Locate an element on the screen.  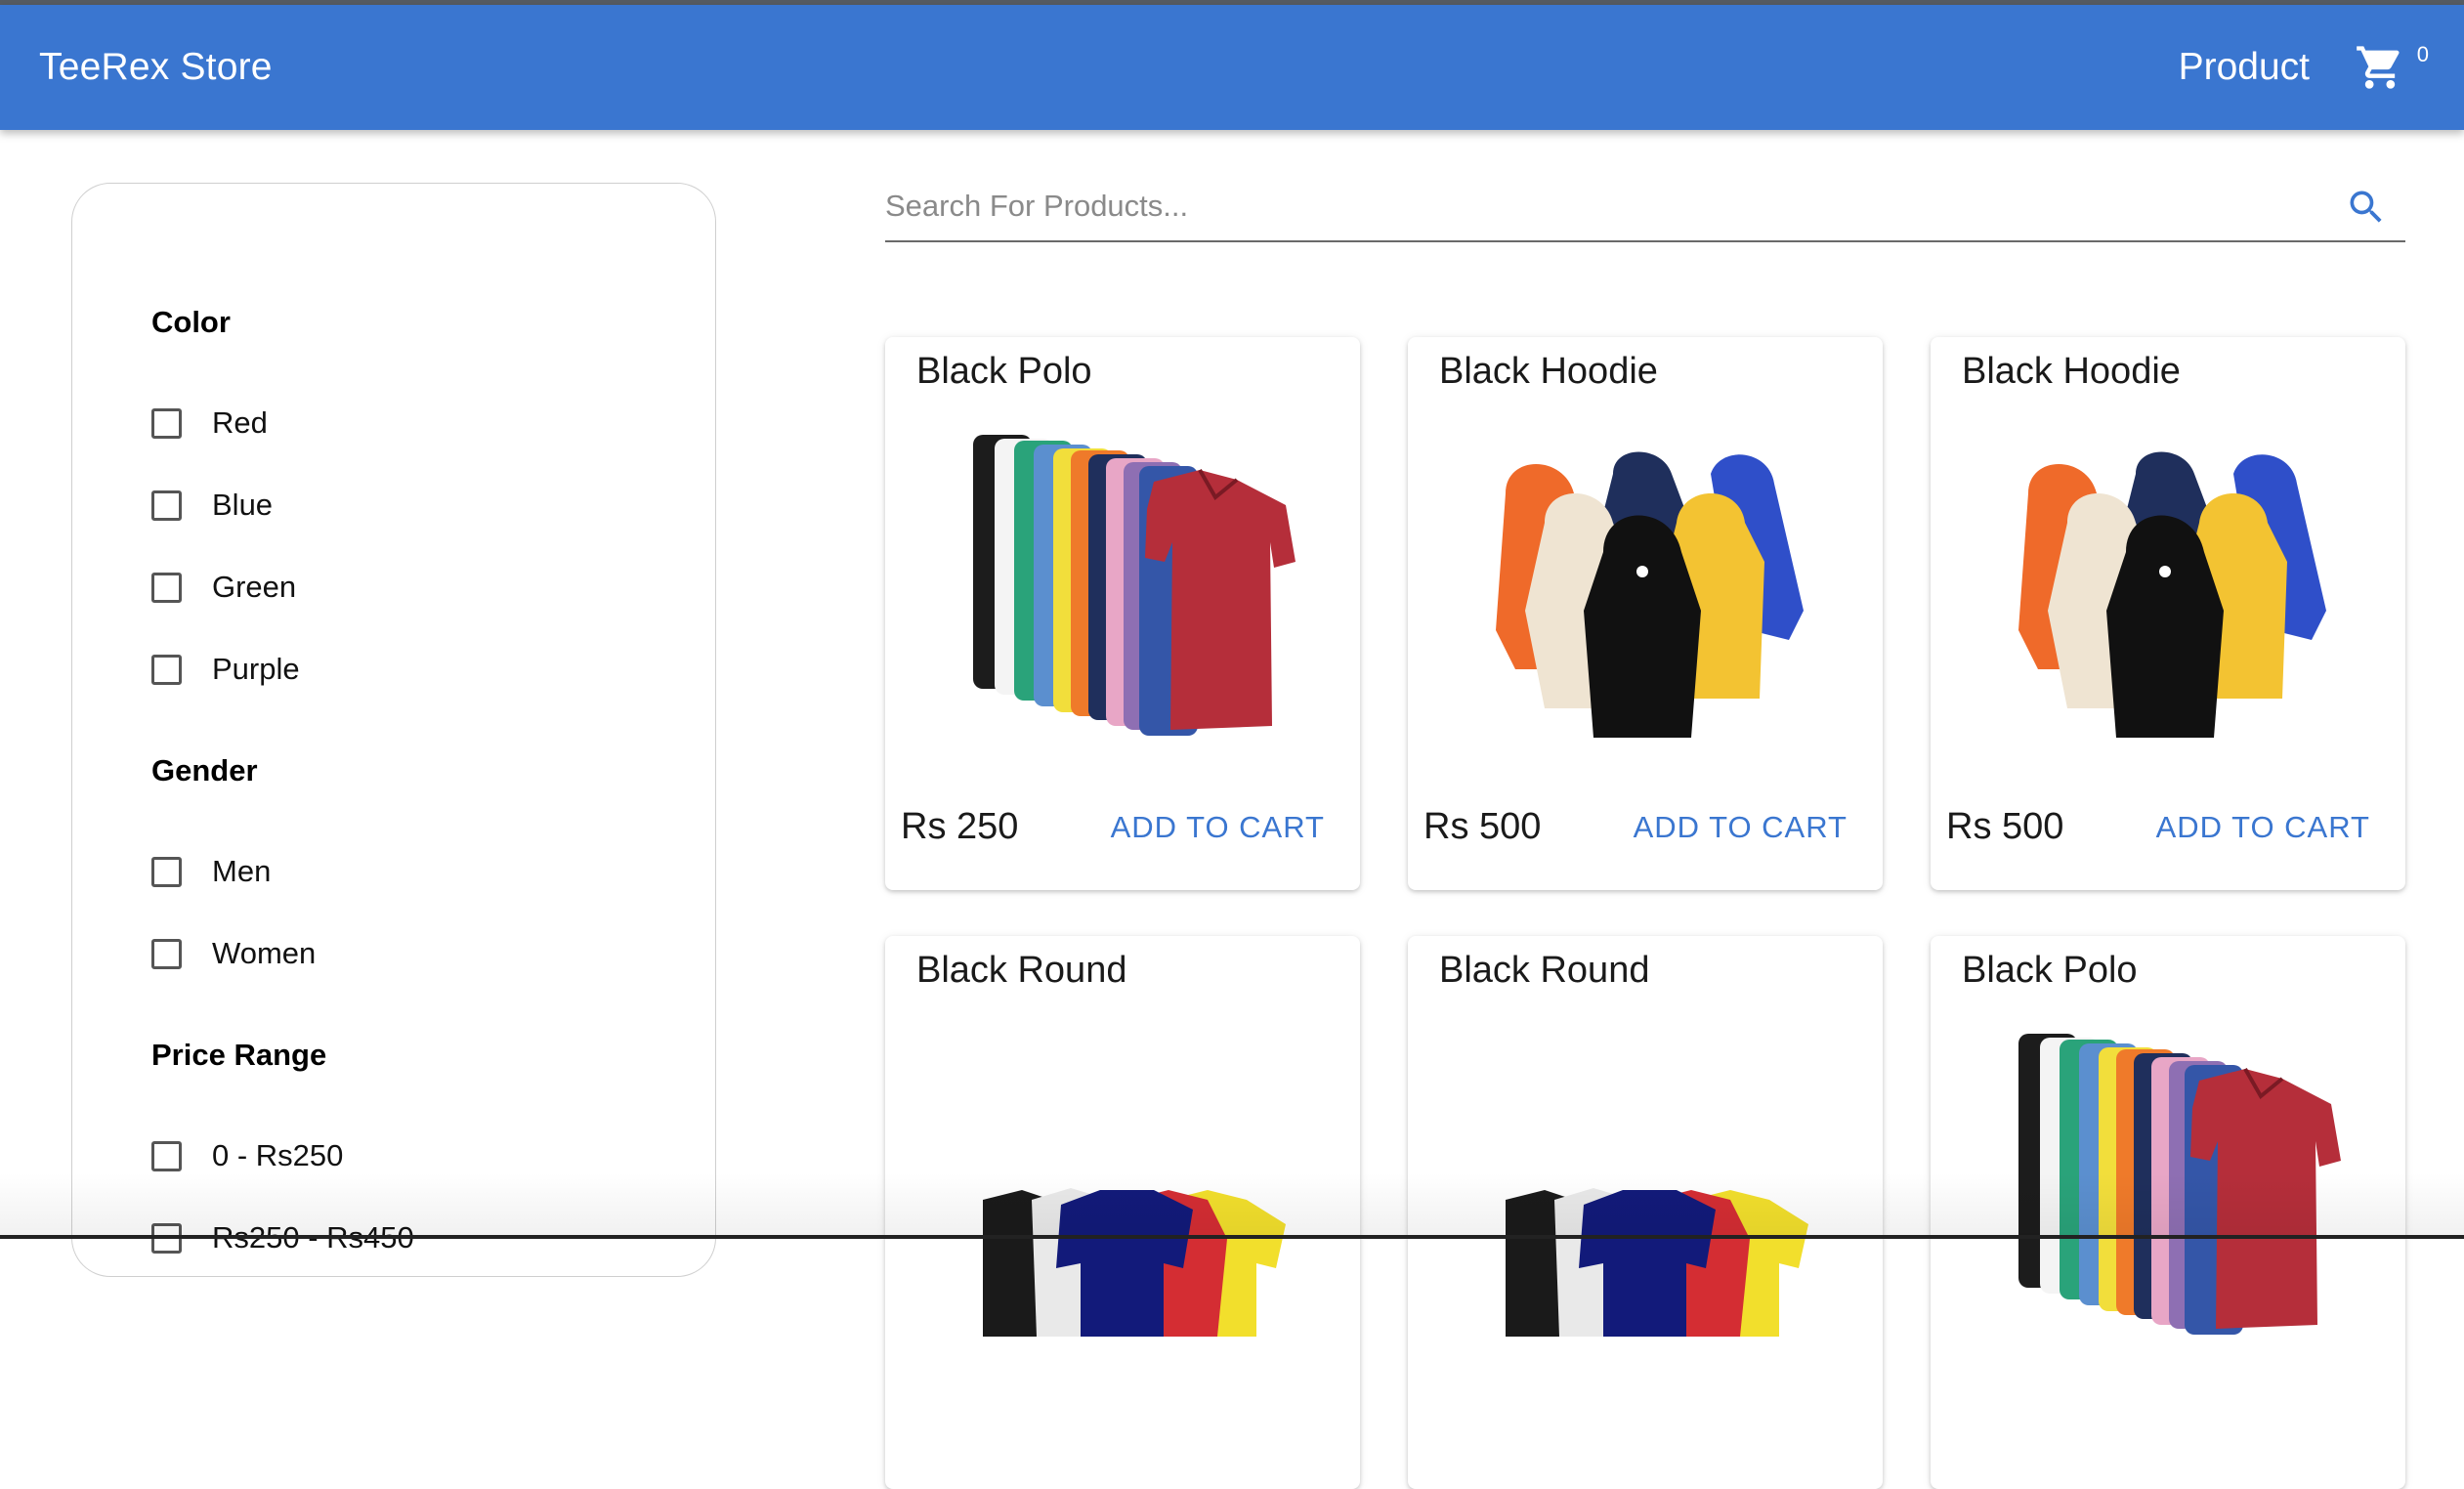
filter-label: Women is located at coordinates (264, 953).